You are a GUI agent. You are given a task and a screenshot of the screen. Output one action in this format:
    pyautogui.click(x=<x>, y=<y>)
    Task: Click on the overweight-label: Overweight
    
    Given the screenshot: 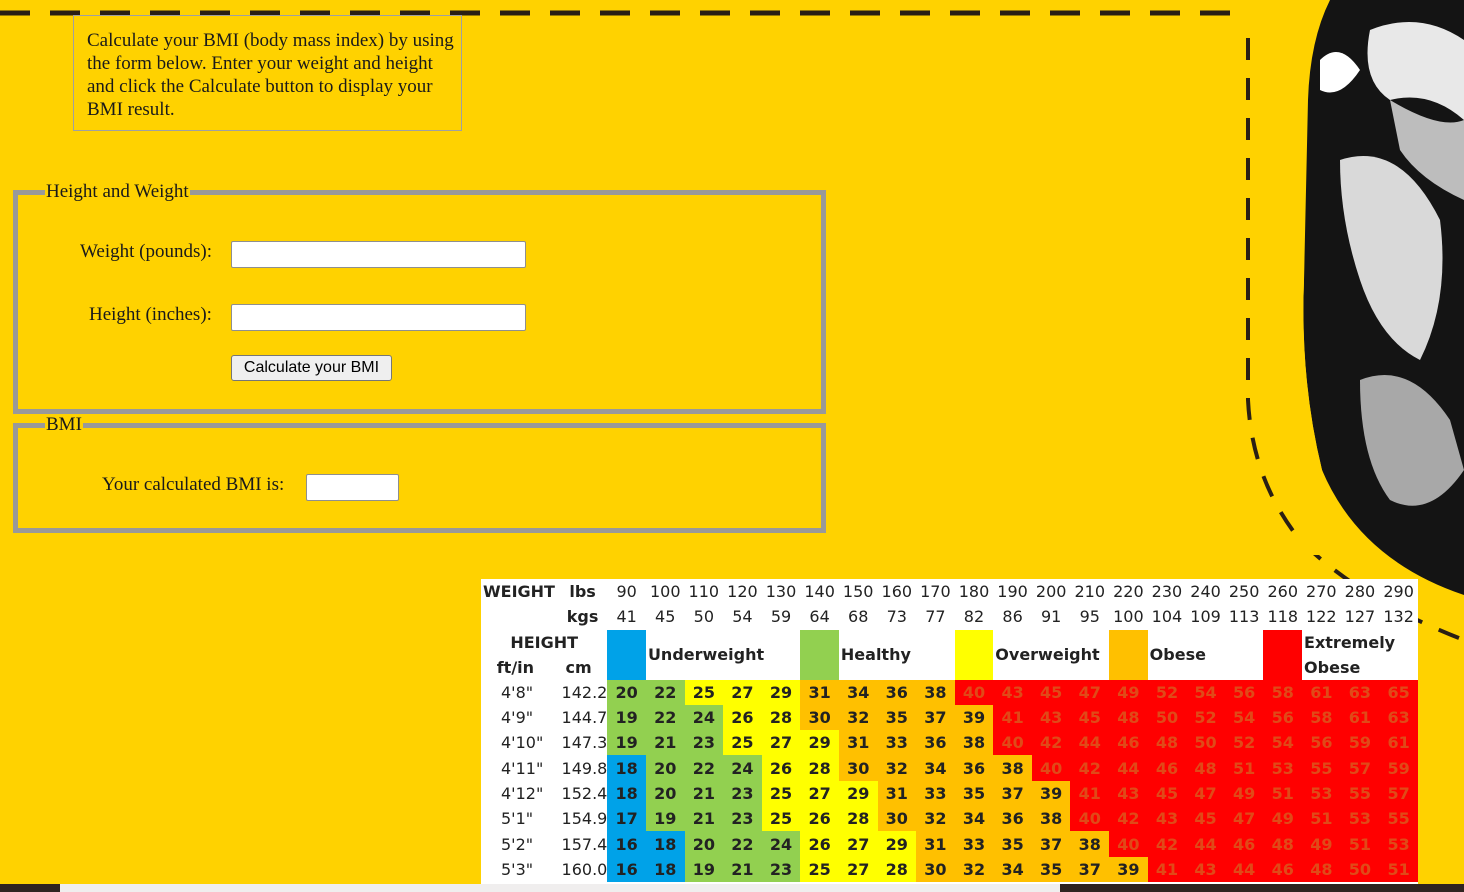 What is the action you would take?
    pyautogui.click(x=1047, y=655)
    